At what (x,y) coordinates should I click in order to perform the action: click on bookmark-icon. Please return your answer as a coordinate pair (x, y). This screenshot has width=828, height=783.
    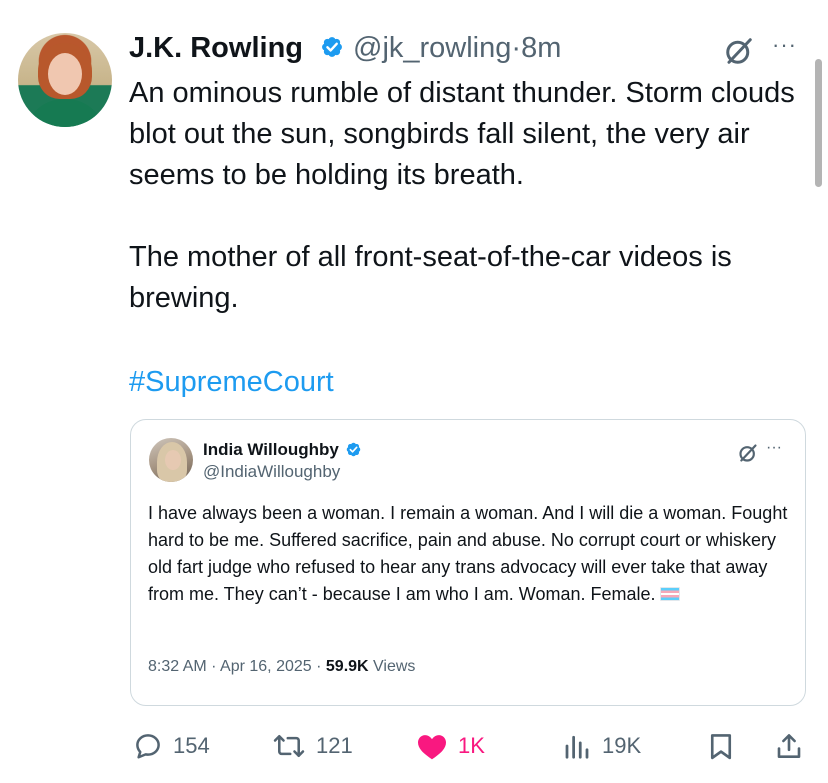
    Looking at the image, I should click on (721, 747).